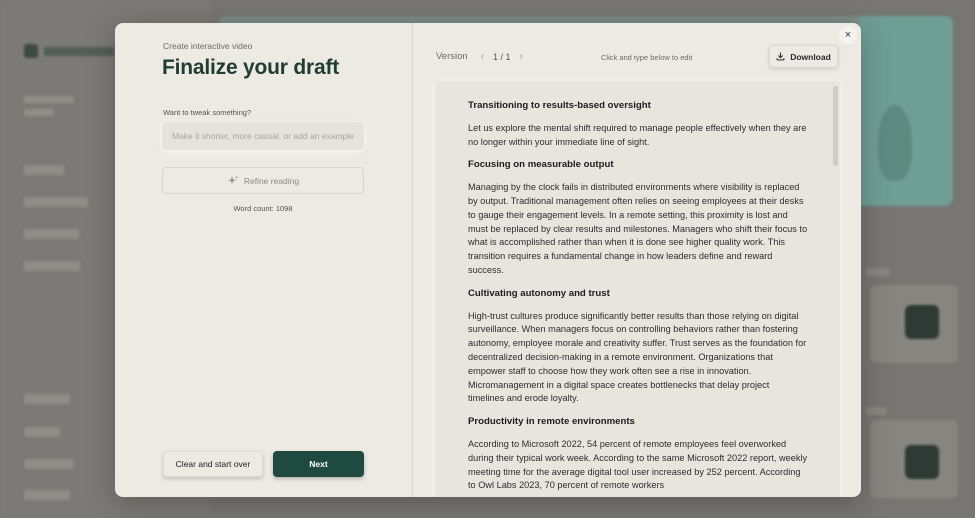 This screenshot has width=975, height=518. Describe the element at coordinates (271, 180) in the screenshot. I see `refine-reading-label: Refine reading` at that location.